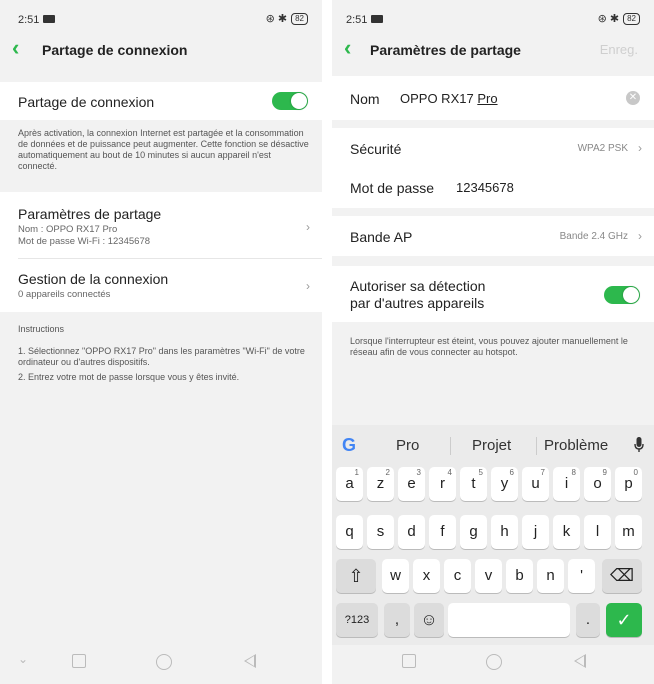  What do you see at coordinates (397, 620) in the screenshot?
I see `comma-key: ,` at bounding box center [397, 620].